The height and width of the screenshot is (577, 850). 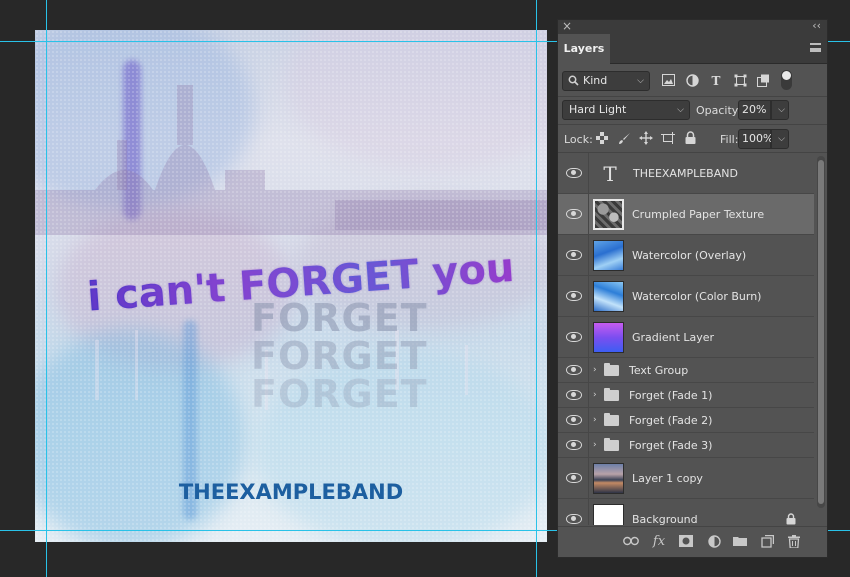 I want to click on layer-group-row: › Forget (Fade 1), so click(x=686, y=395).